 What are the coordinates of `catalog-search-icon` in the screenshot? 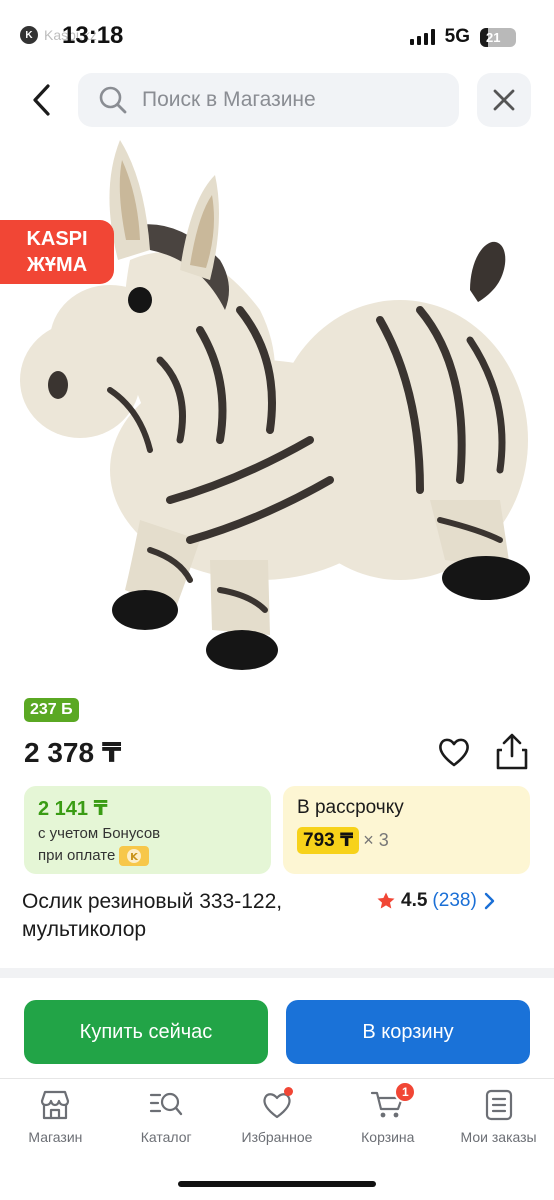 It's located at (166, 1104).